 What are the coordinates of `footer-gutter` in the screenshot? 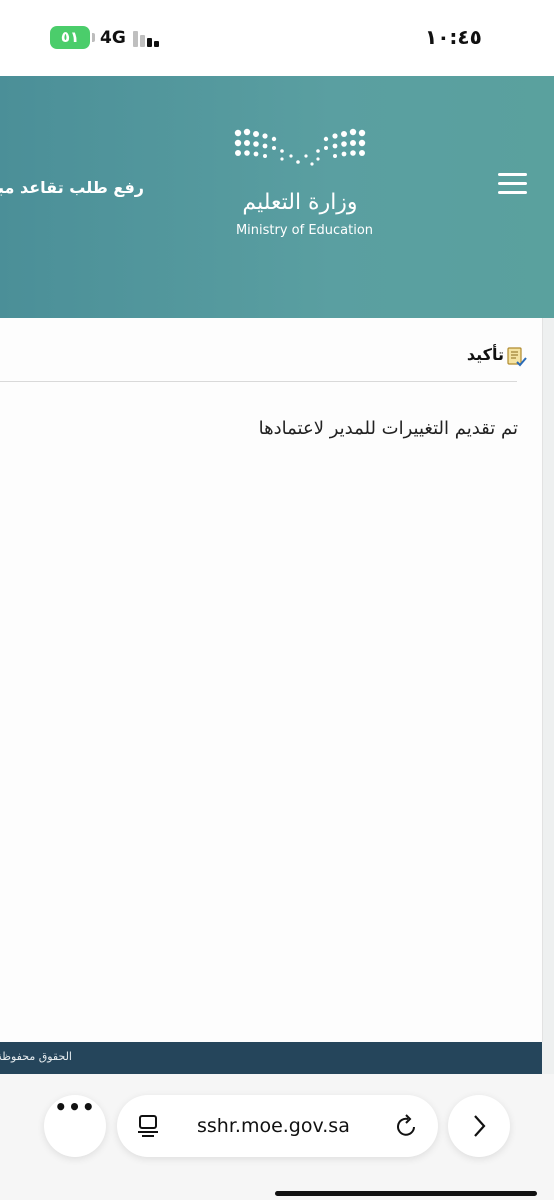 It's located at (548, 1058).